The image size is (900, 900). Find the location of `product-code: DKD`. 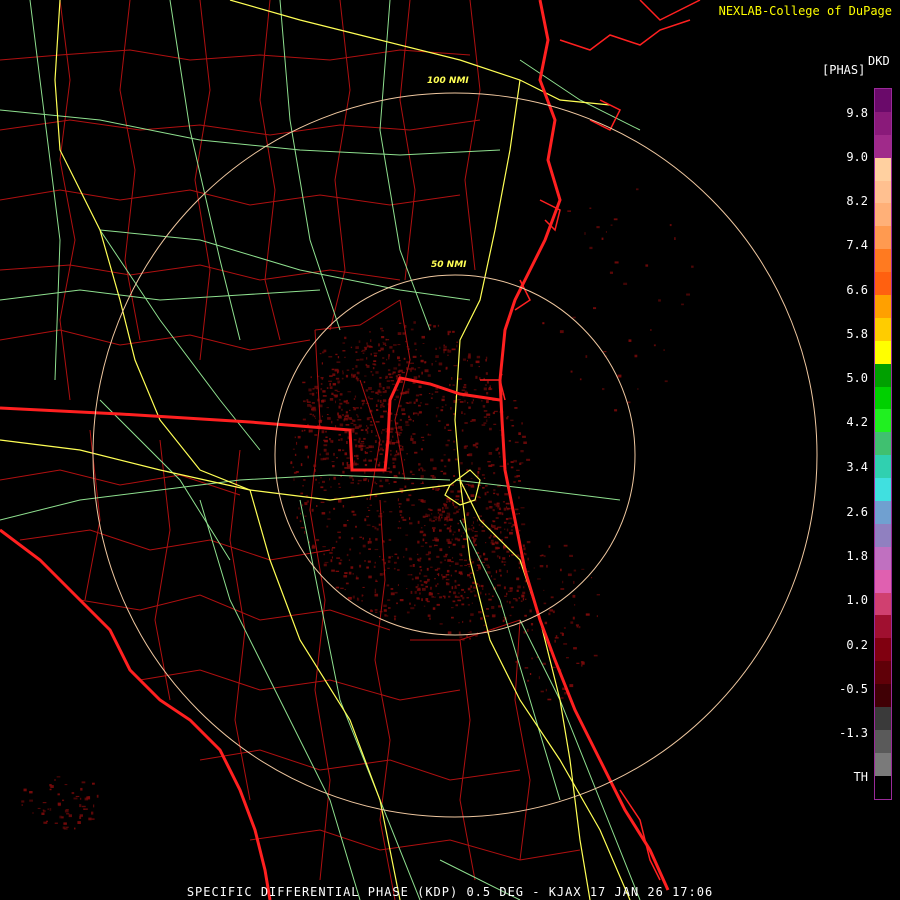

product-code: DKD is located at coordinates (879, 61).